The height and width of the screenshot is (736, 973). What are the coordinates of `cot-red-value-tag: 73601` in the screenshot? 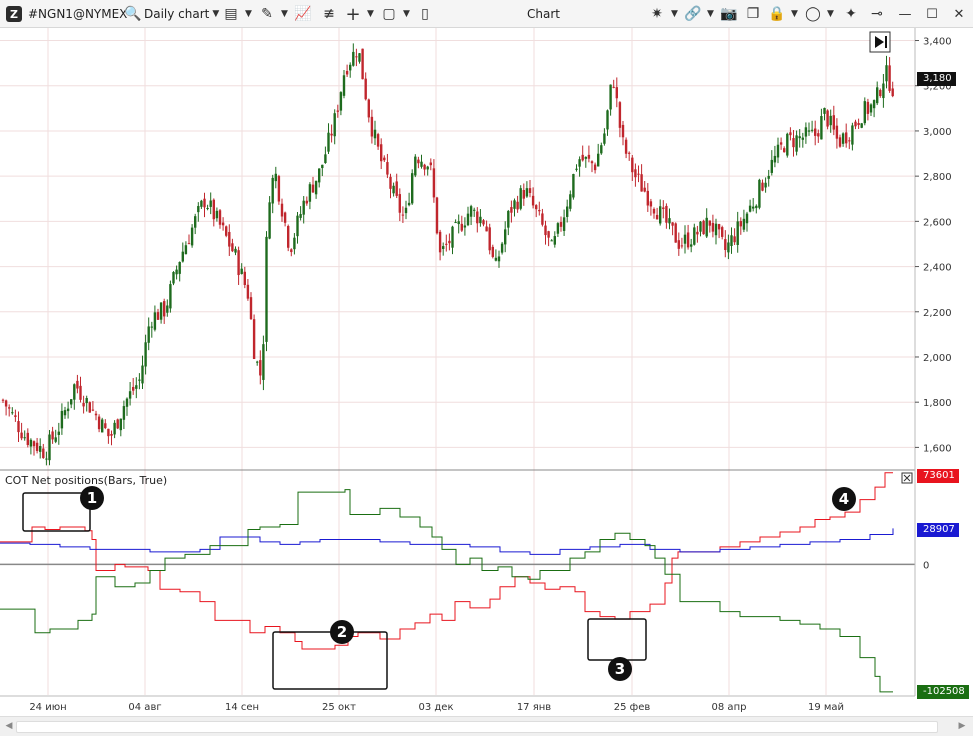 It's located at (938, 476).